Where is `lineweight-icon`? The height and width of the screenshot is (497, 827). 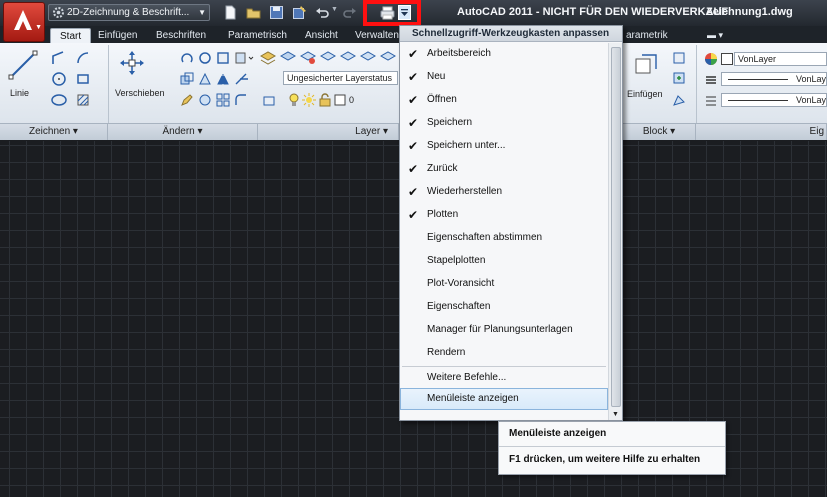
lineweight-icon is located at coordinates (711, 101).